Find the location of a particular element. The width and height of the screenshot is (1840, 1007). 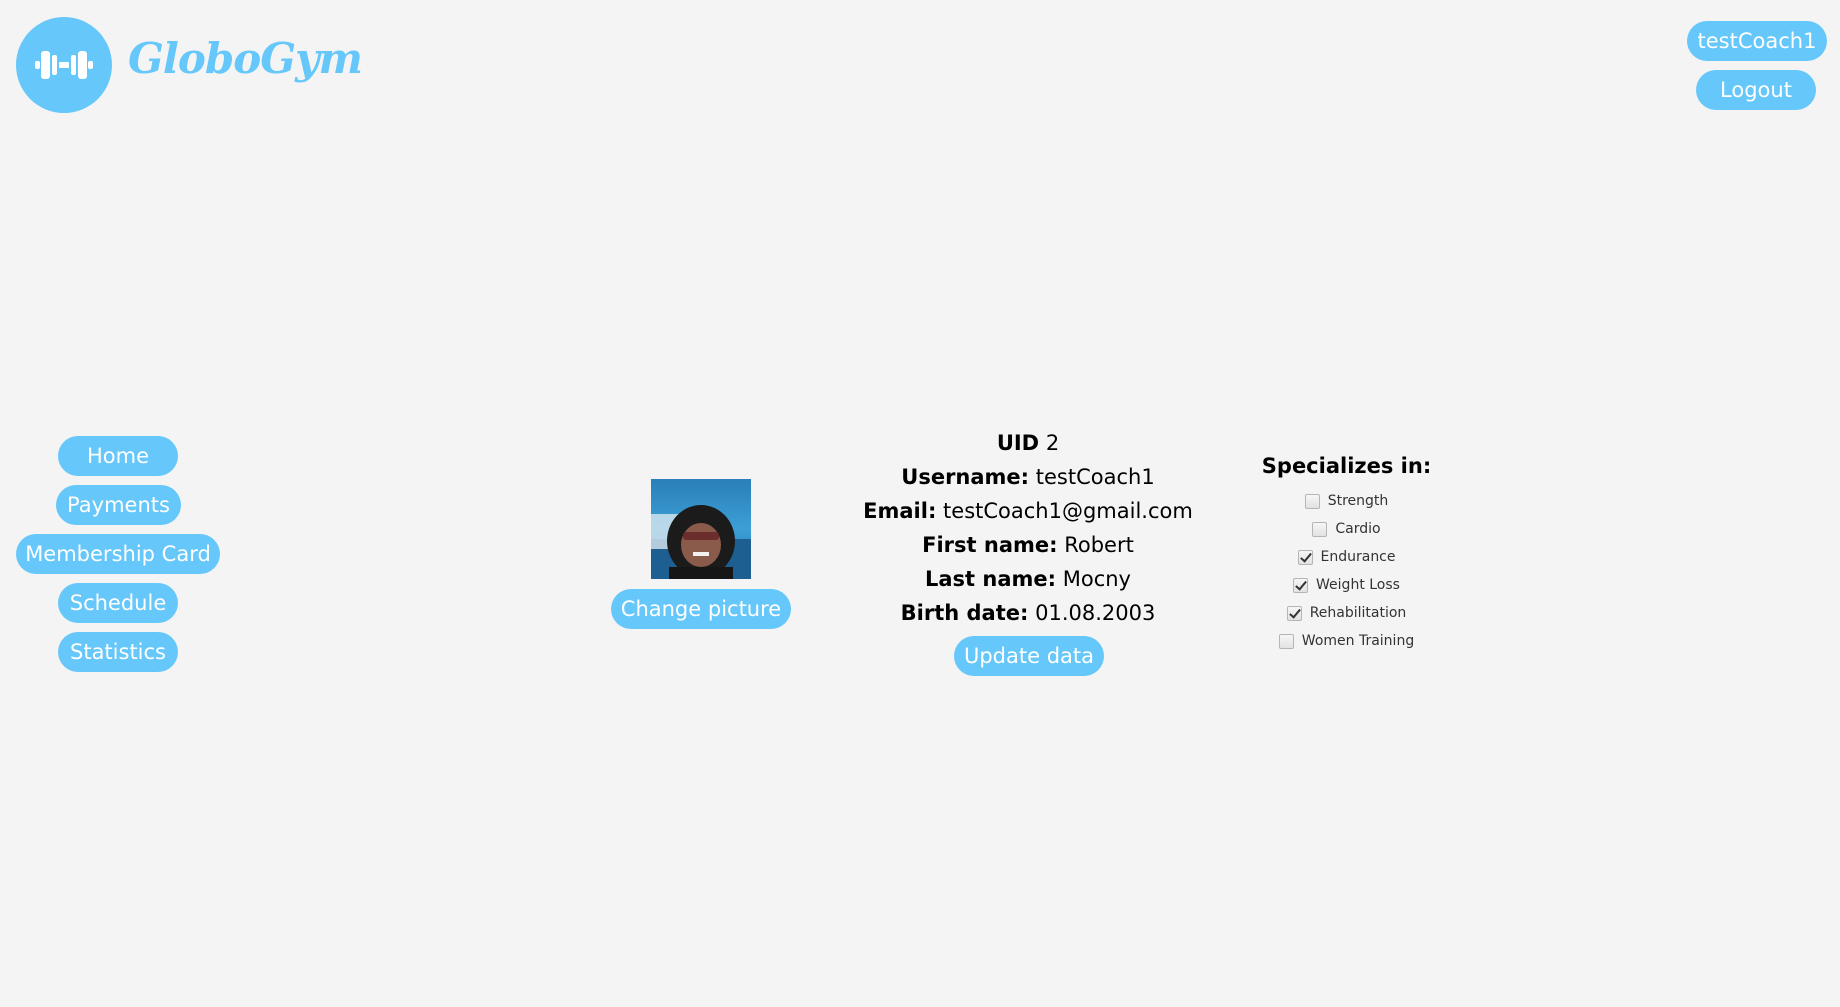

last-name-row: Last name: Mocny is located at coordinates (1028, 579).